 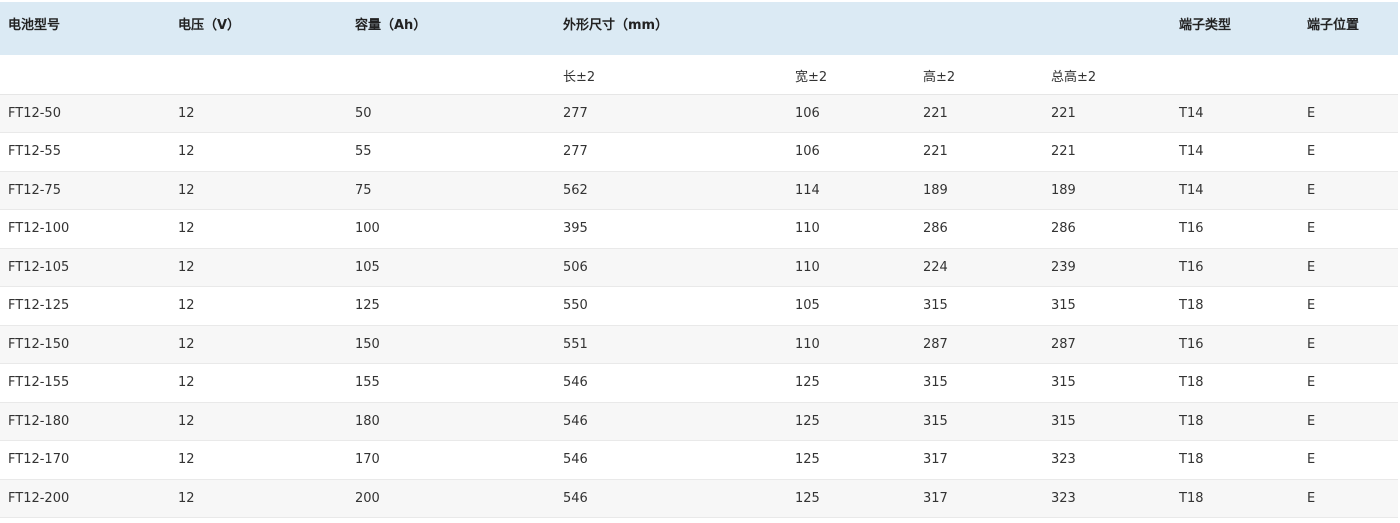 I want to click on subheader-cell-total-height: 总高±2, so click(x=1107, y=75).